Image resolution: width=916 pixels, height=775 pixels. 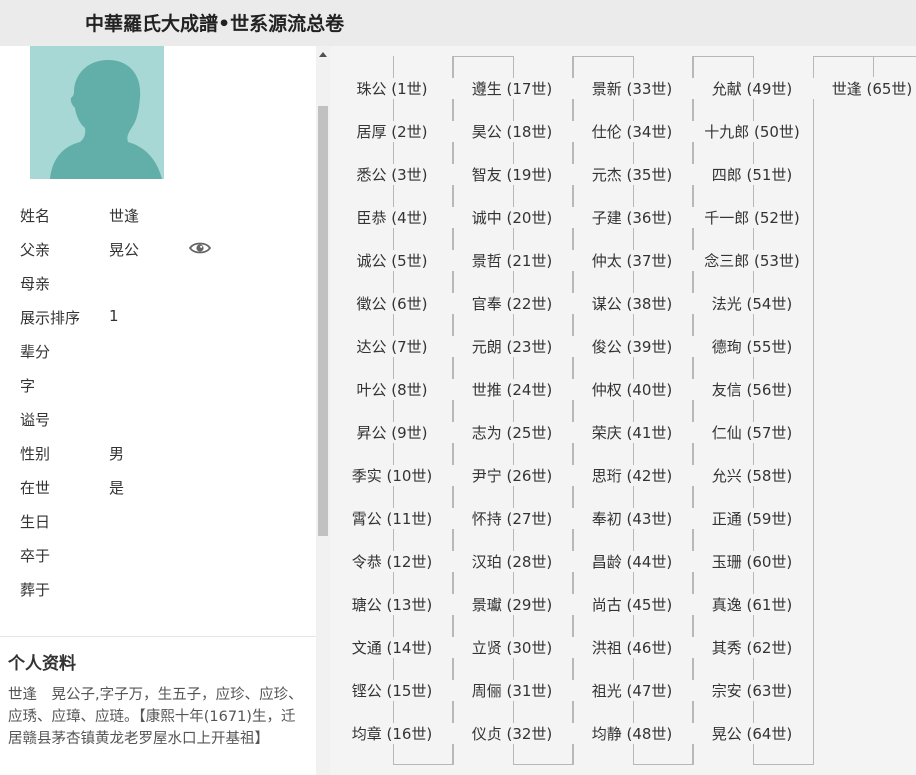 I want to click on generation-name: 洪祖 (46世), so click(x=632, y=647).